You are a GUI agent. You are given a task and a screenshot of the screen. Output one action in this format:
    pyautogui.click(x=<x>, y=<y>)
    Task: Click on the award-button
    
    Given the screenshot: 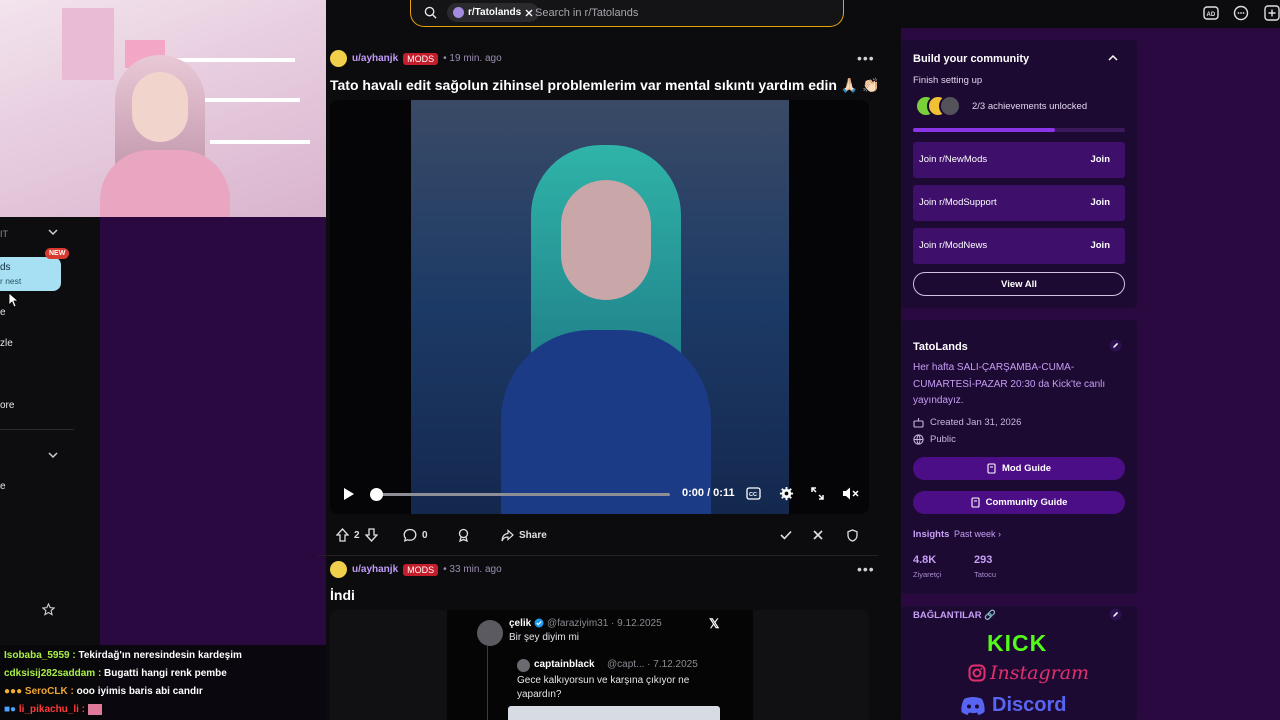 What is the action you would take?
    pyautogui.click(x=463, y=535)
    